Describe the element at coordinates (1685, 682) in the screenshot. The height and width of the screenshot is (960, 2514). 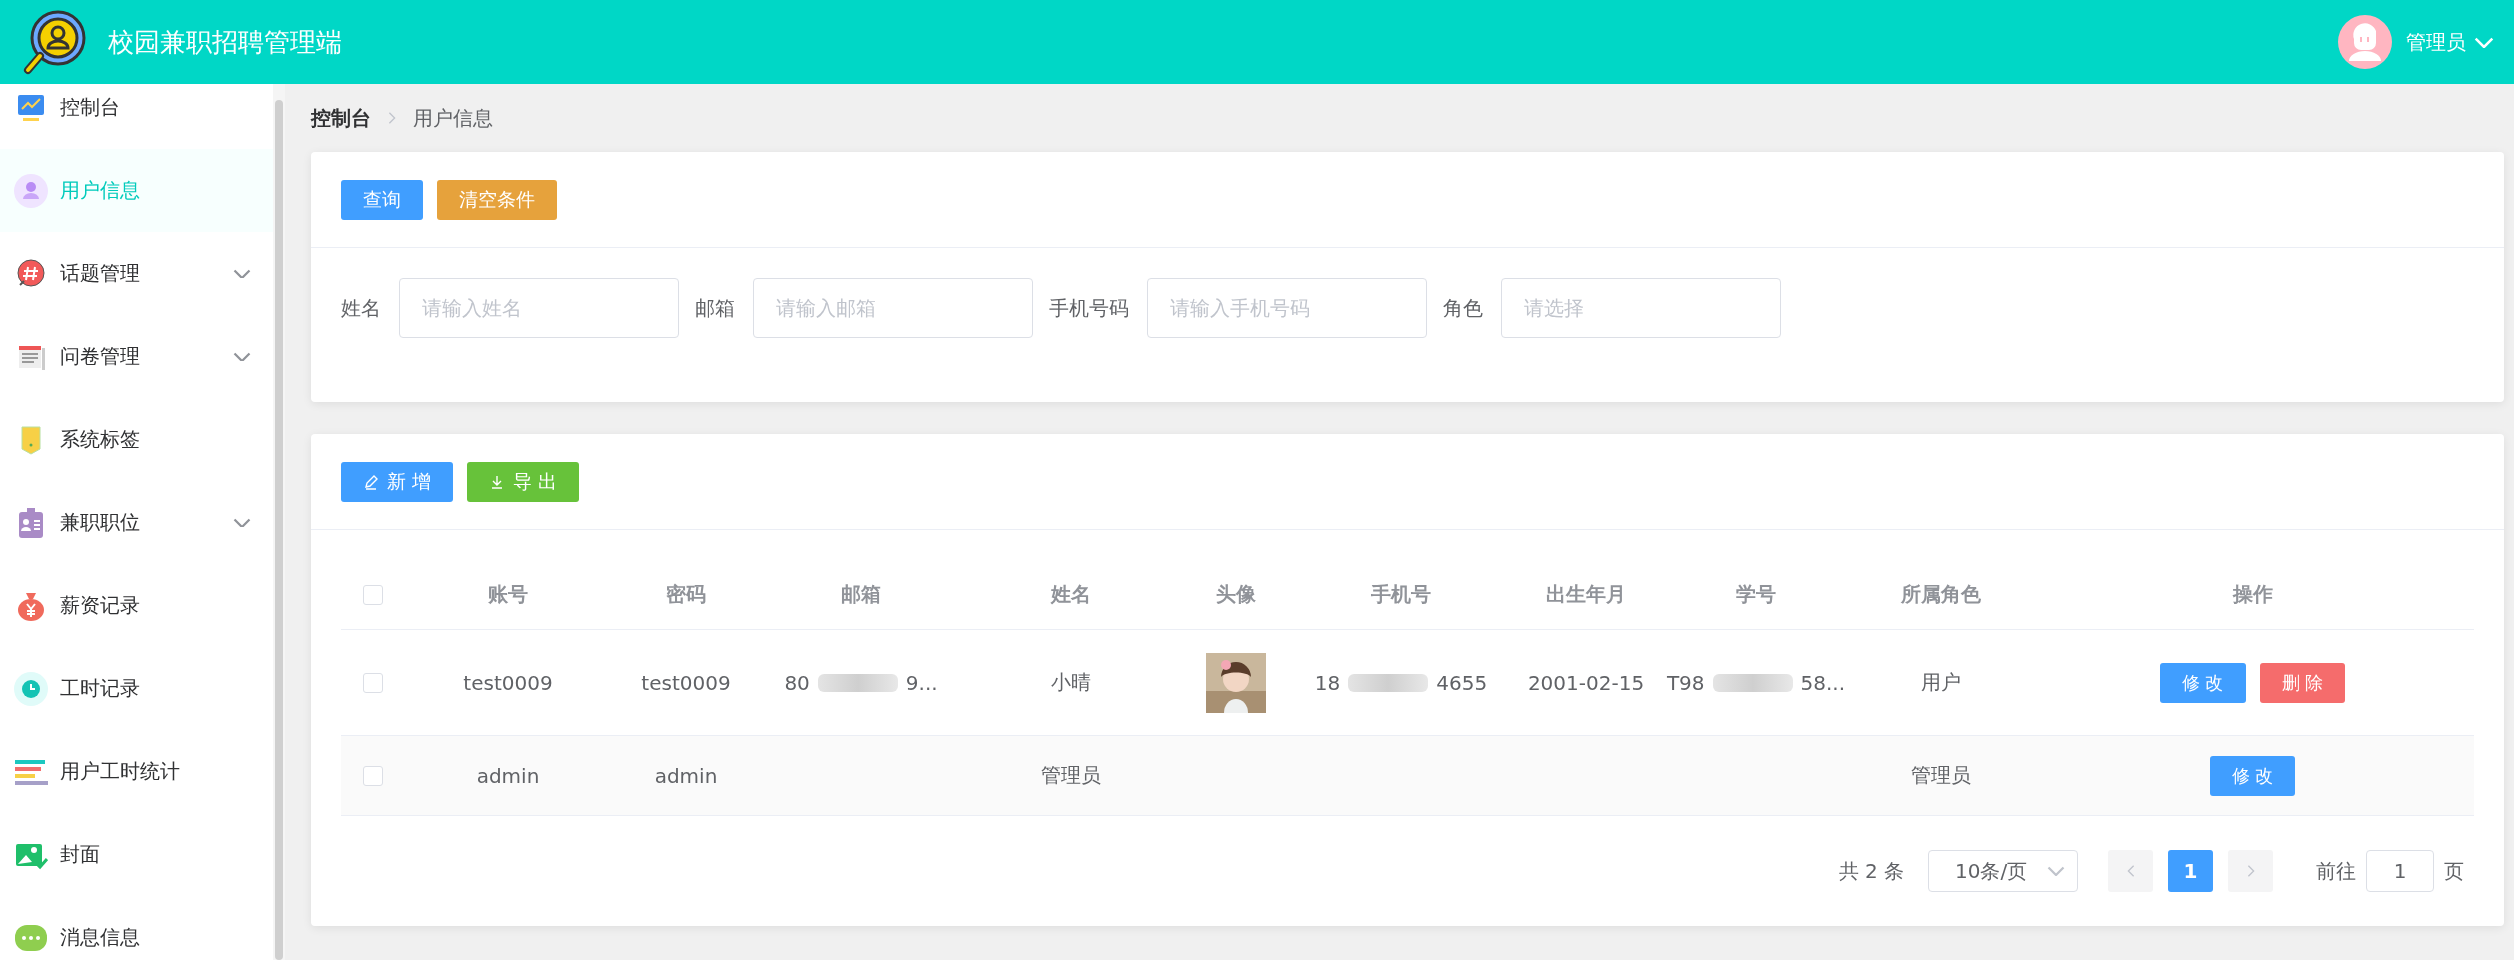
I see `table-cell-text: T98` at that location.